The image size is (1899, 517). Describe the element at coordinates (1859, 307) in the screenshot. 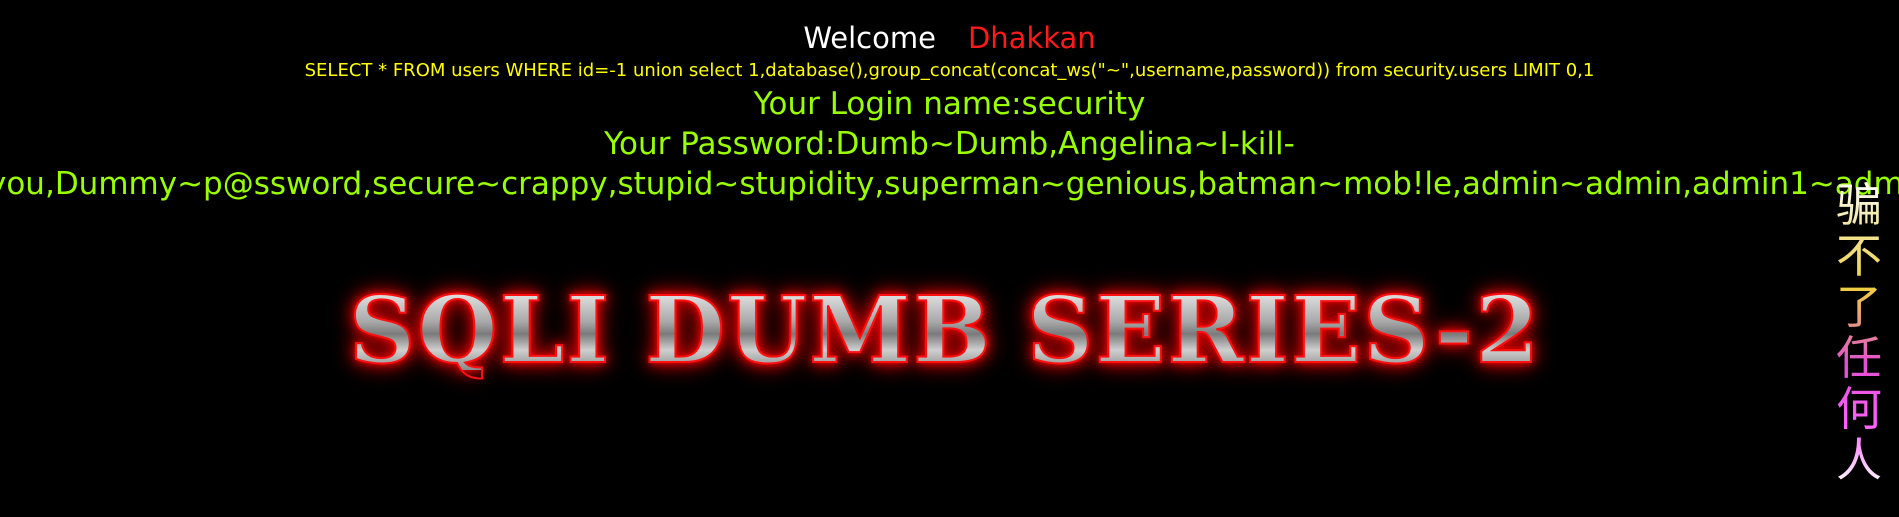

I see `side-char: 了` at that location.